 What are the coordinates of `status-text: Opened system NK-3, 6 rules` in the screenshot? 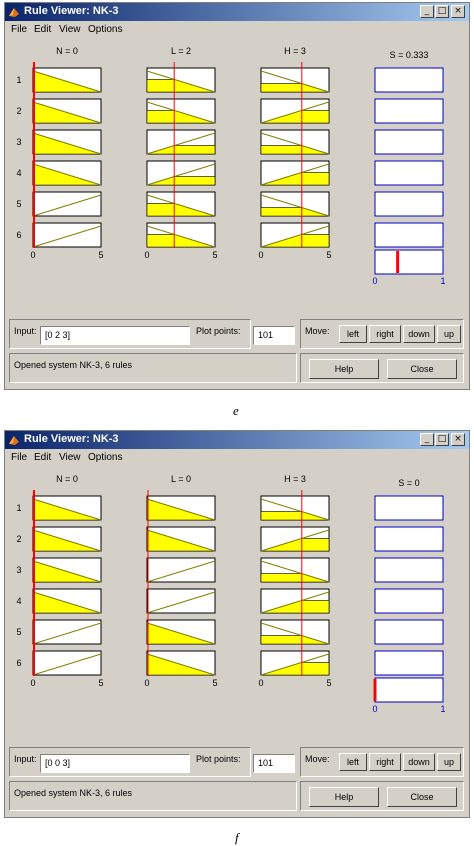 It's located at (73, 365).